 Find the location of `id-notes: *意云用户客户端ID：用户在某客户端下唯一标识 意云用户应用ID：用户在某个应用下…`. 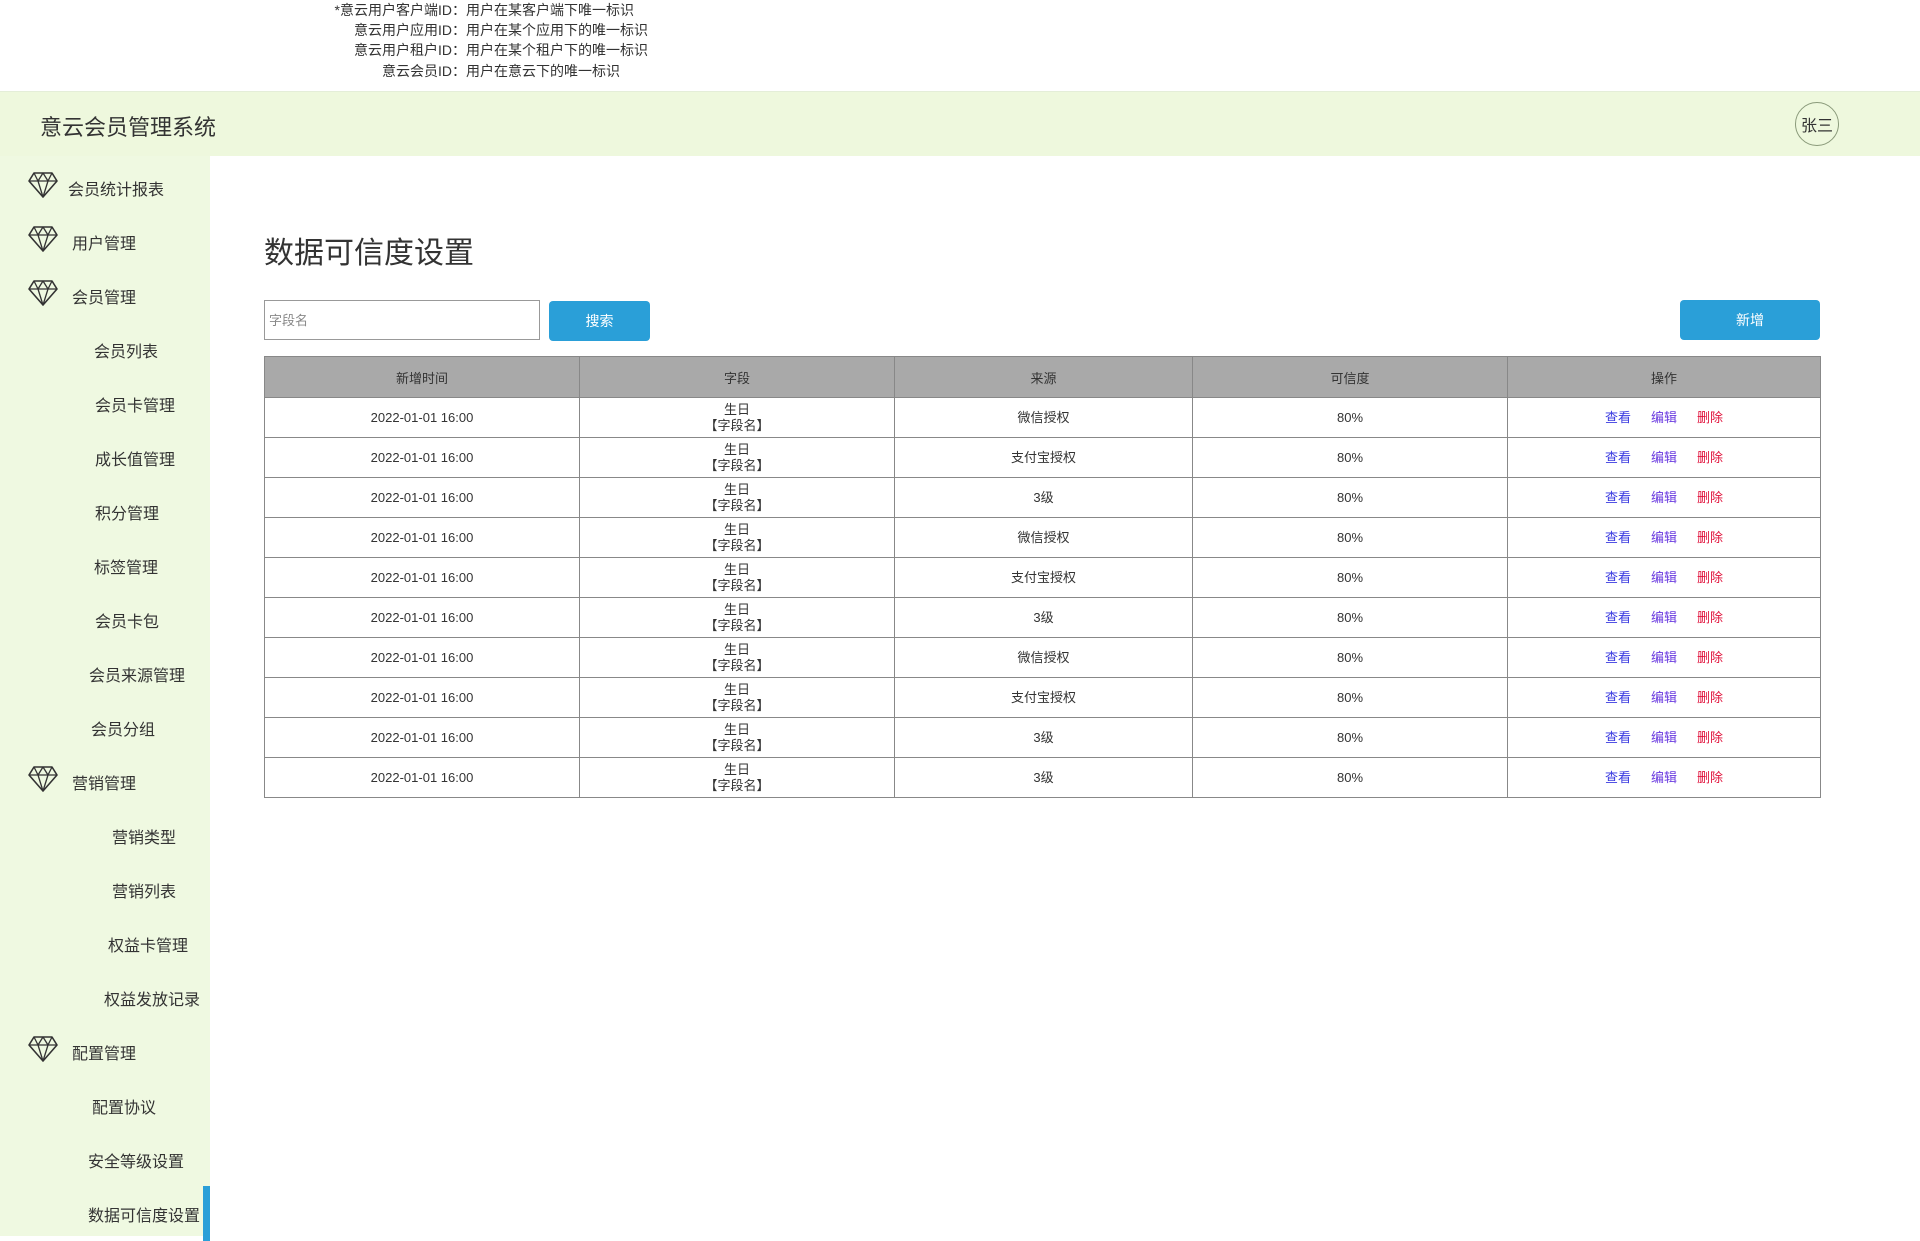

id-notes: *意云用户客户端ID：用户在某客户端下唯一标识 意云用户应用ID：用户在某个应用下… is located at coordinates (350, 45).